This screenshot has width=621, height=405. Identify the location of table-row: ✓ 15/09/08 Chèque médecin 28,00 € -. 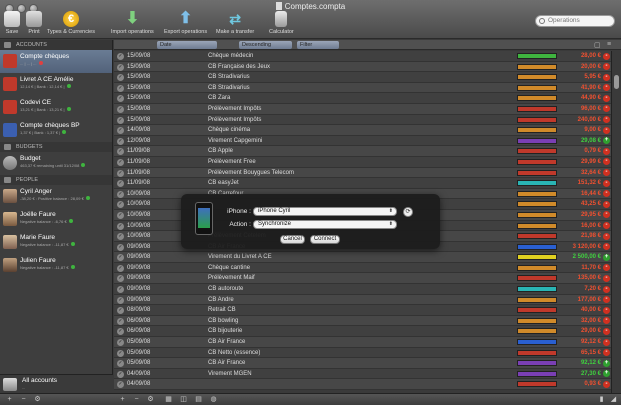
(362, 56).